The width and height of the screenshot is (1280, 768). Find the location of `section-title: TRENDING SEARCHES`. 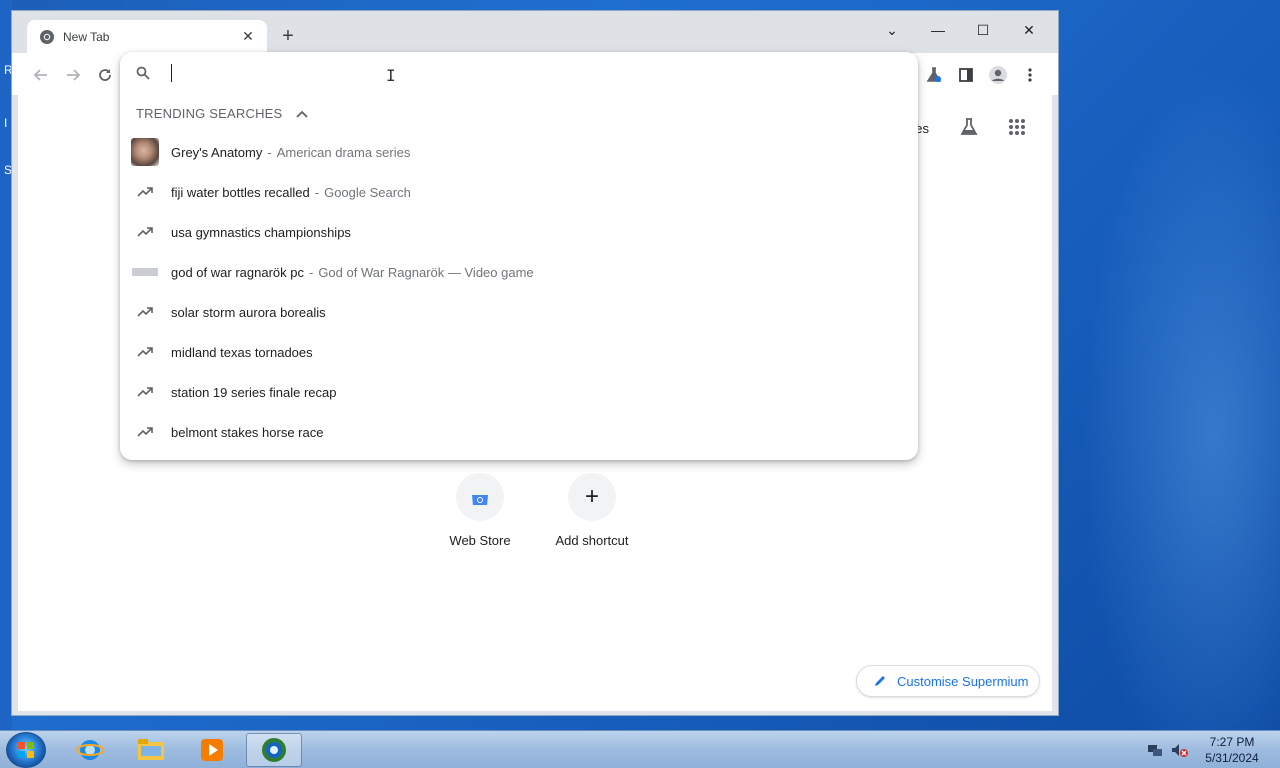

section-title: TRENDING SEARCHES is located at coordinates (209, 113).